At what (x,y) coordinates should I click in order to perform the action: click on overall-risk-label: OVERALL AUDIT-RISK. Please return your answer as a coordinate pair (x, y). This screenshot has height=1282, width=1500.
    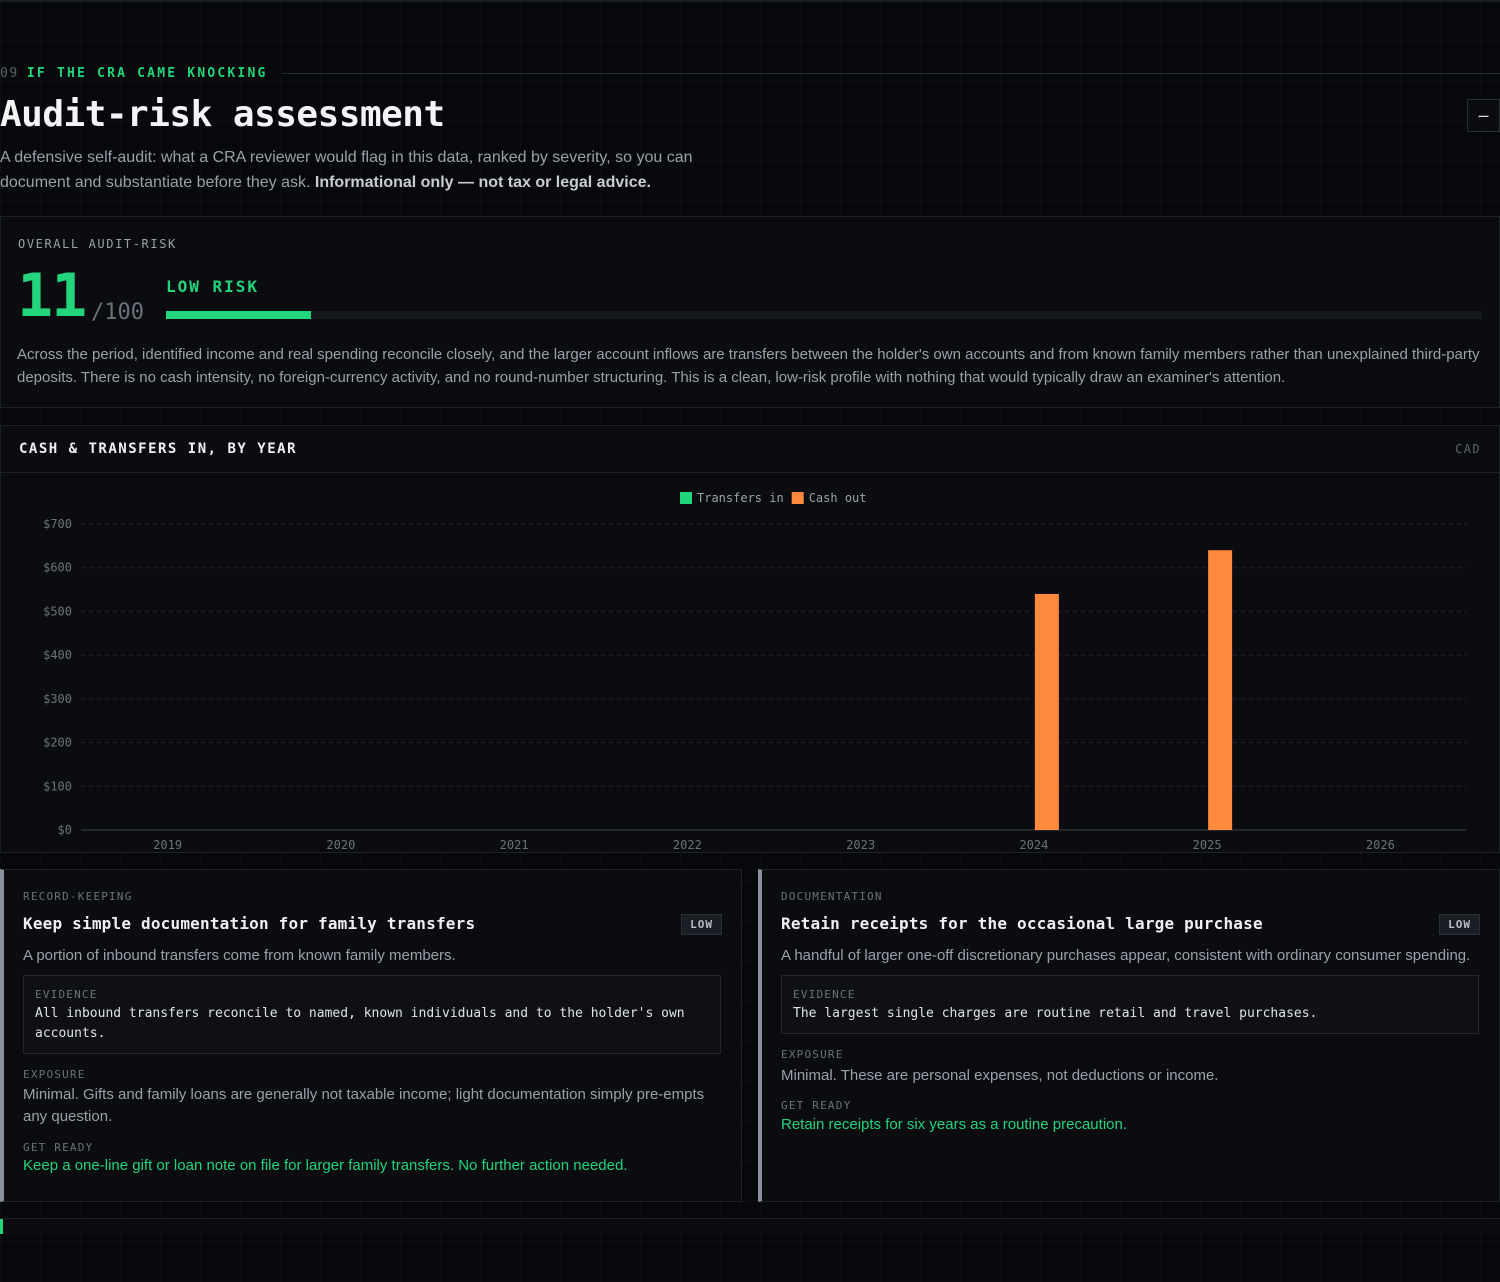
    Looking at the image, I should click on (97, 244).